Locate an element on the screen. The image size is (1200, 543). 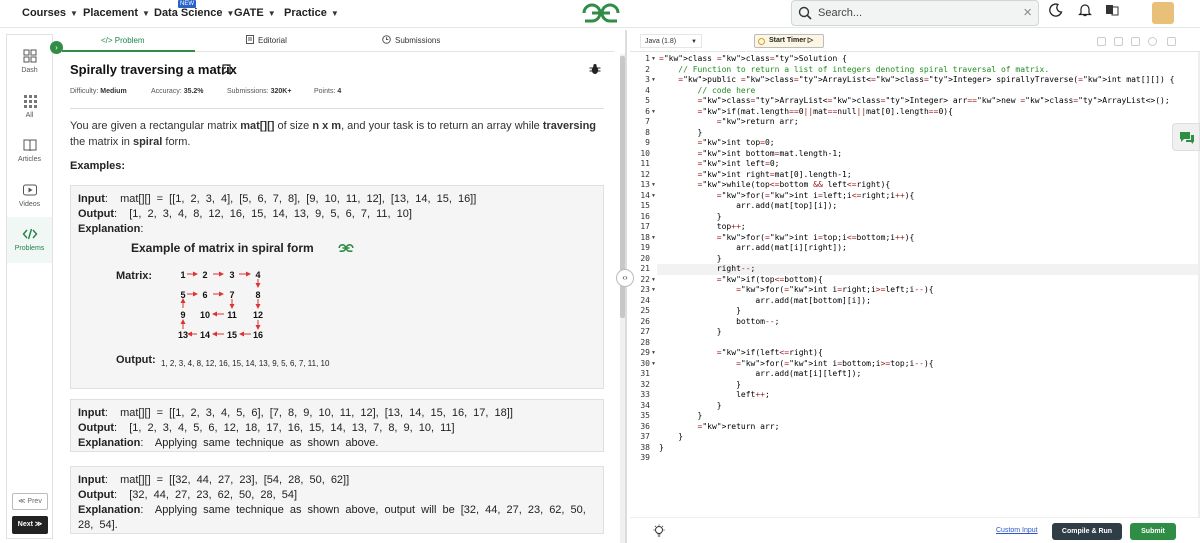
settings-icon is located at coordinates (1171, 41).